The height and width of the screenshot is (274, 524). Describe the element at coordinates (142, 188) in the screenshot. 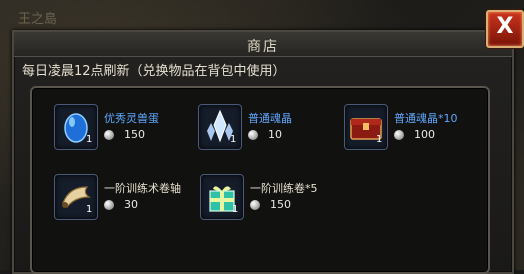

I see `item-name: 一阶训练术卷轴` at that location.